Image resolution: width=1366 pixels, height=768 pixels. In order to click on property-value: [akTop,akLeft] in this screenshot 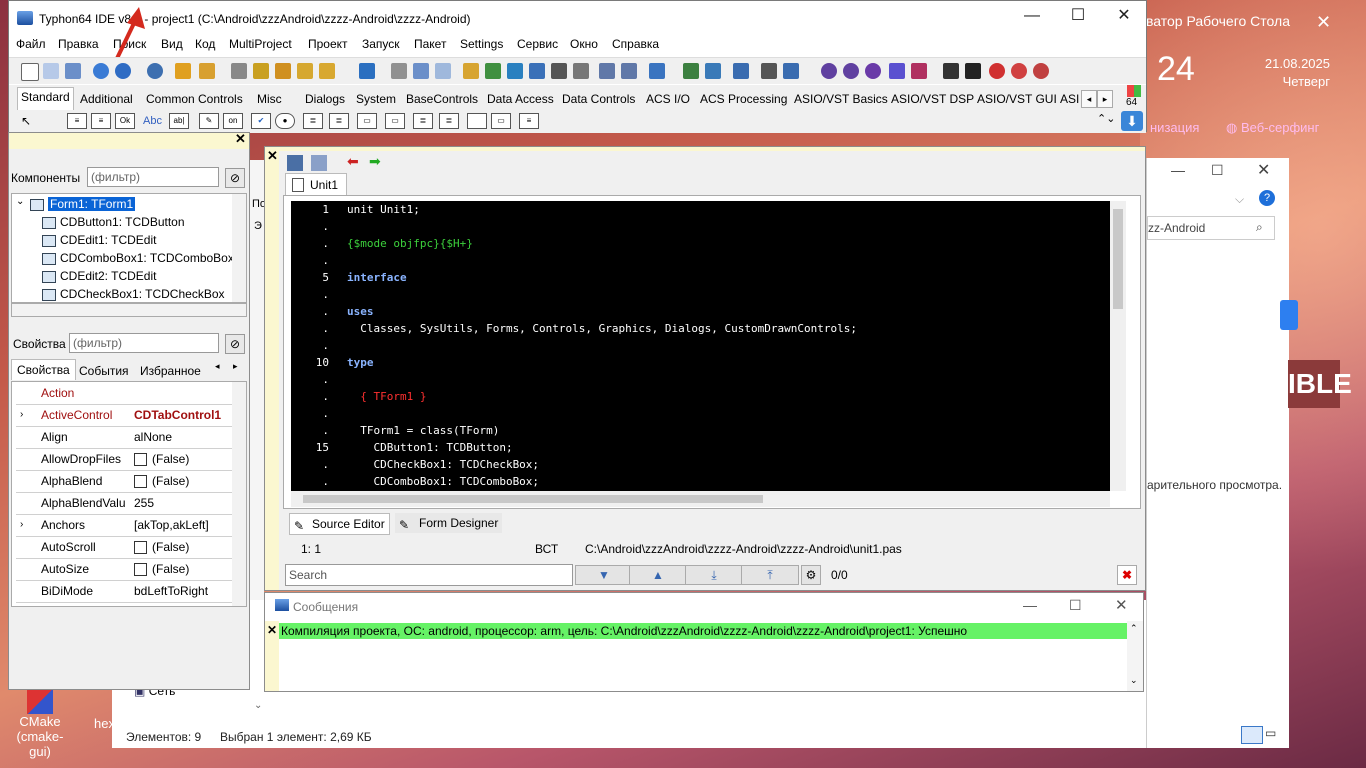, I will do `click(171, 525)`.